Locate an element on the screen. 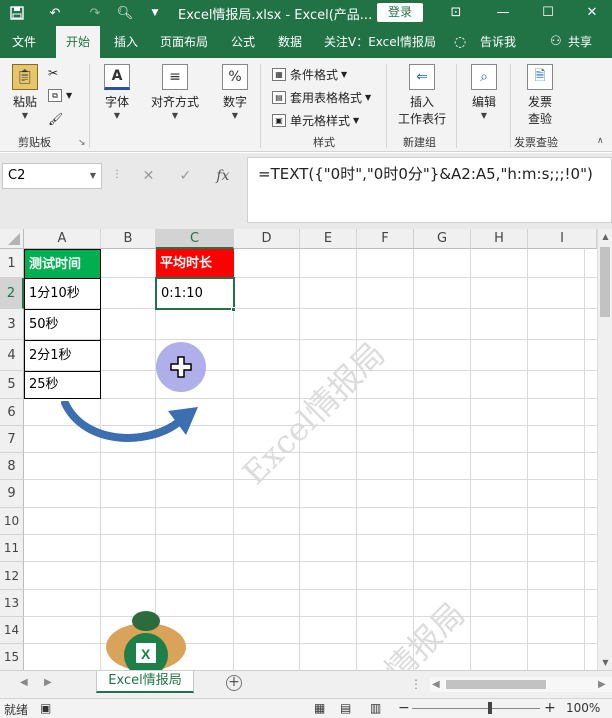 The image size is (612, 718). macro-record-icon: ▣ is located at coordinates (45, 708).